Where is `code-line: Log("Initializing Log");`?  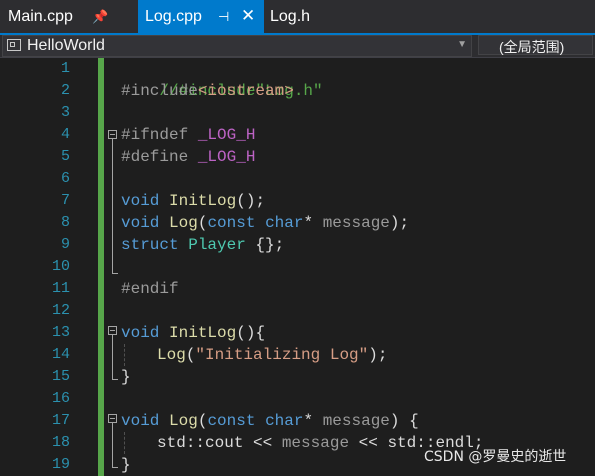 code-line: Log("Initializing Log"); is located at coordinates (272, 355).